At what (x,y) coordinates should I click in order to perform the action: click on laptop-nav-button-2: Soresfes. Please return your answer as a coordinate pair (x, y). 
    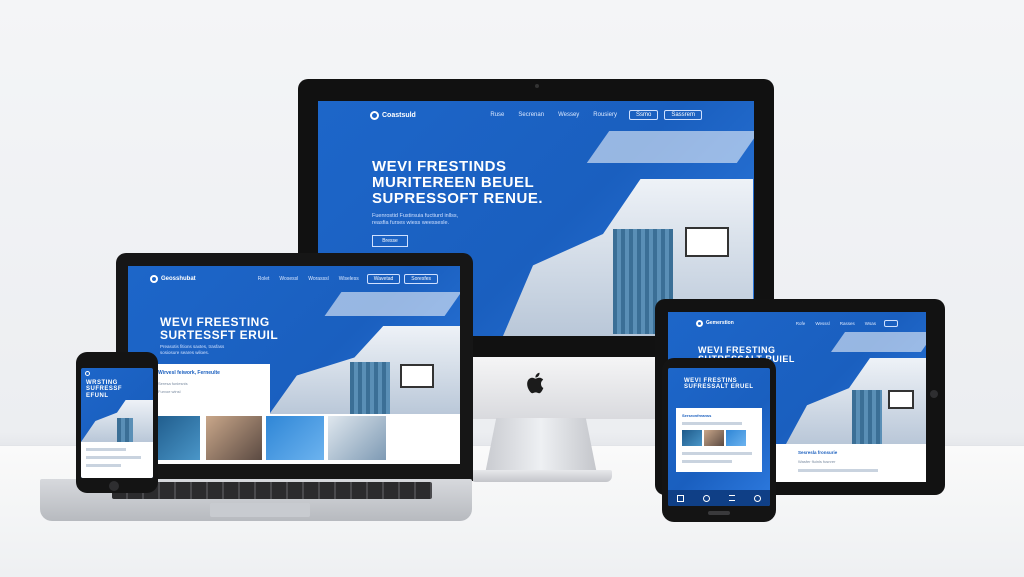
    Looking at the image, I should click on (421, 279).